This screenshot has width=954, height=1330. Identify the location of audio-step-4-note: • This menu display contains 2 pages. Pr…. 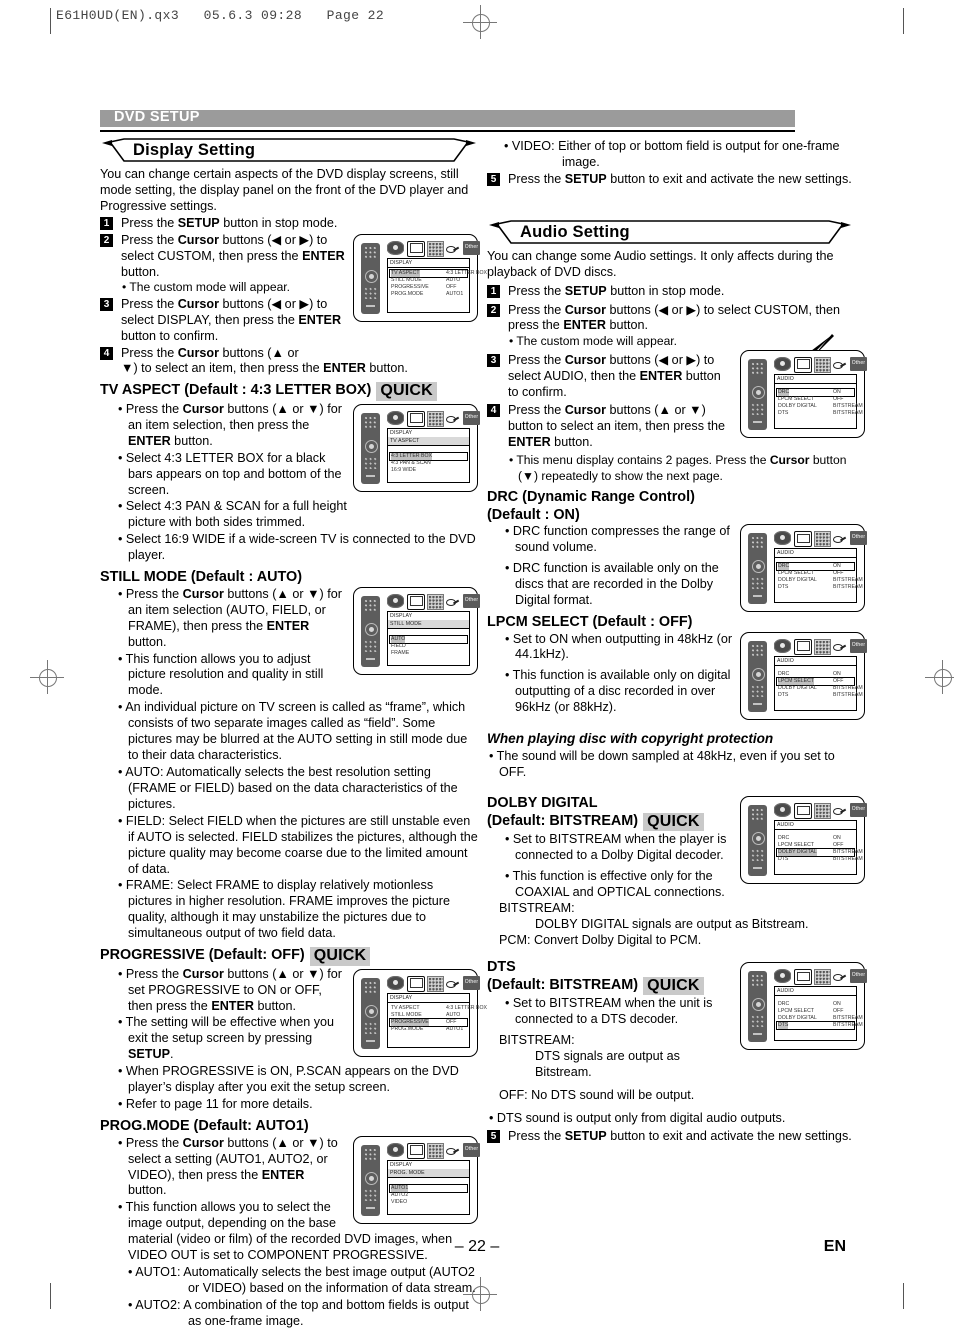
(678, 468).